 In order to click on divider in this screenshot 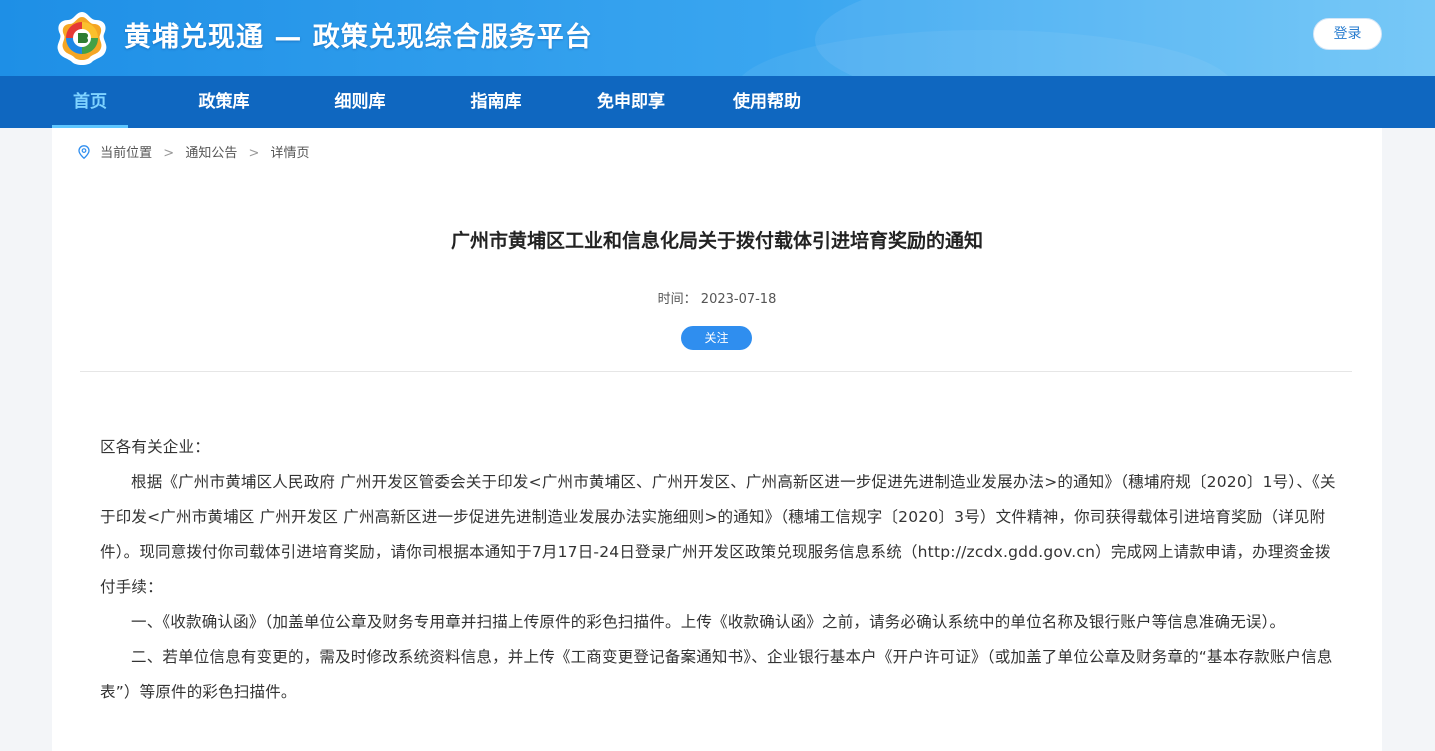, I will do `click(716, 371)`.